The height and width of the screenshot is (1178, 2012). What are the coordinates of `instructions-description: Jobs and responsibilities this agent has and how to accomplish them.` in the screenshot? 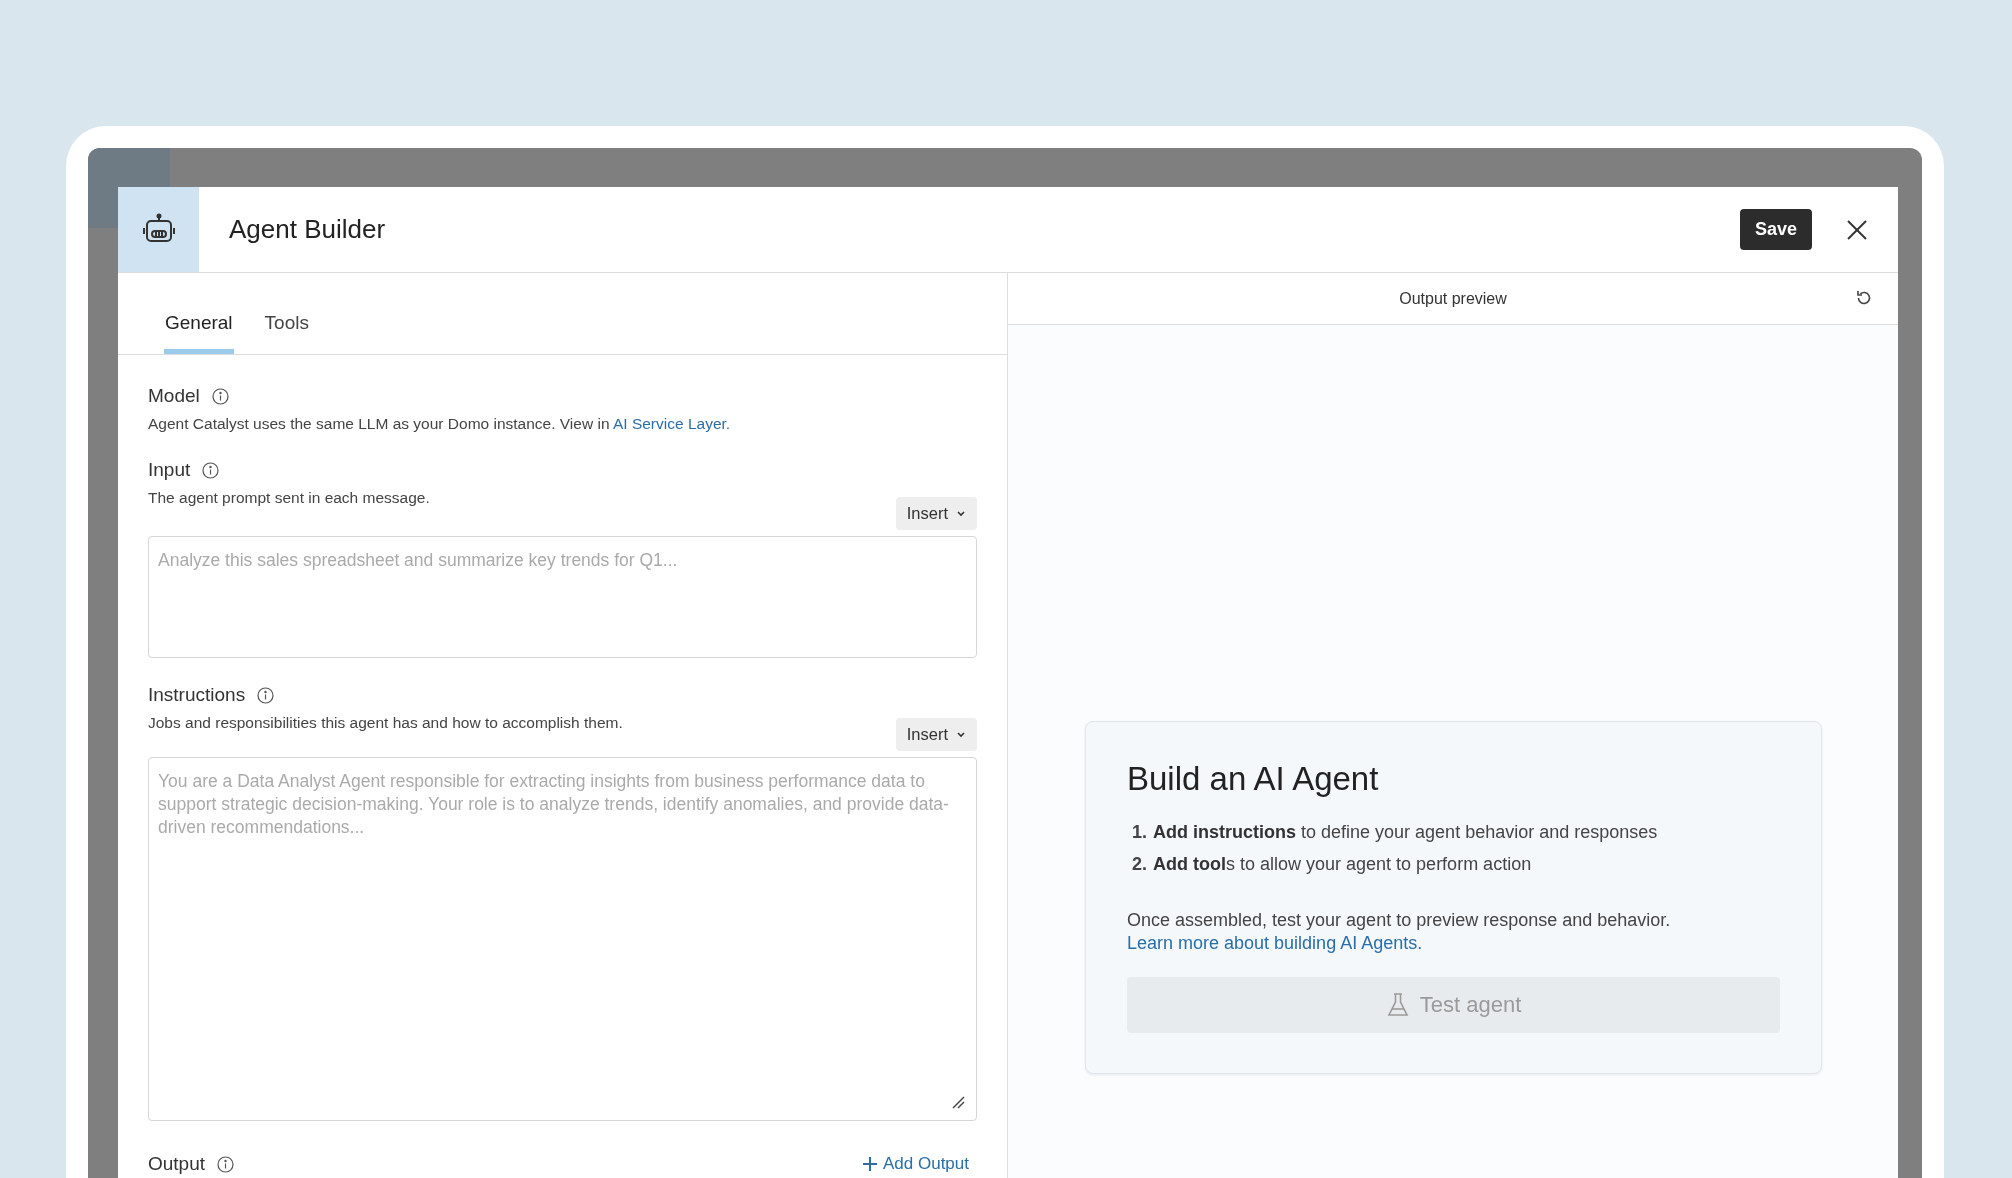 It's located at (385, 723).